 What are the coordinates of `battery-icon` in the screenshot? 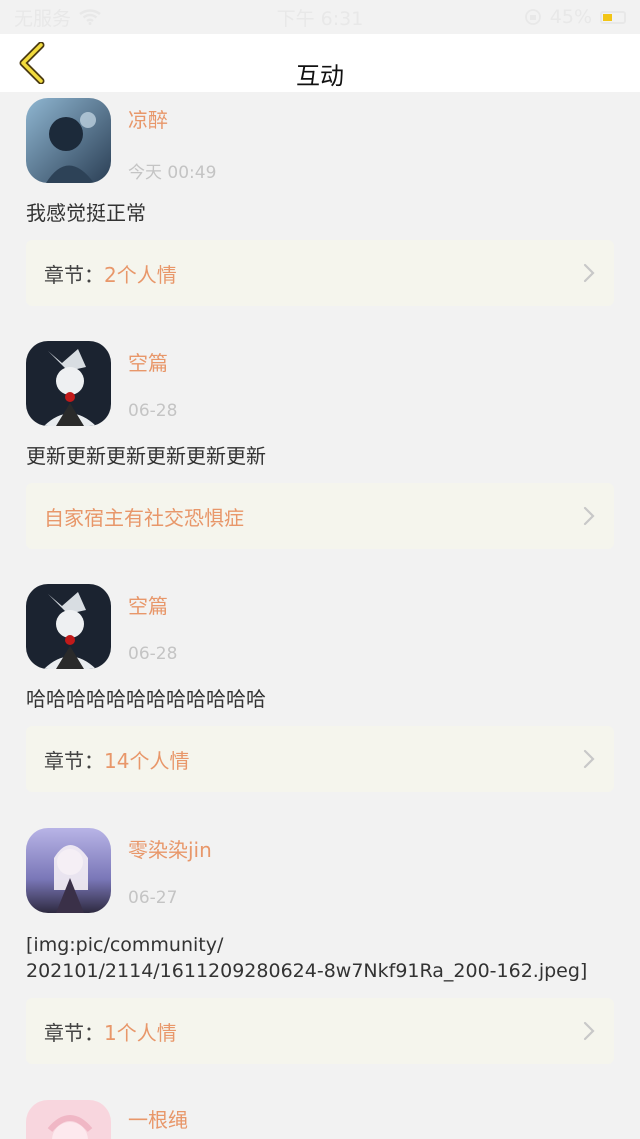 It's located at (613, 17).